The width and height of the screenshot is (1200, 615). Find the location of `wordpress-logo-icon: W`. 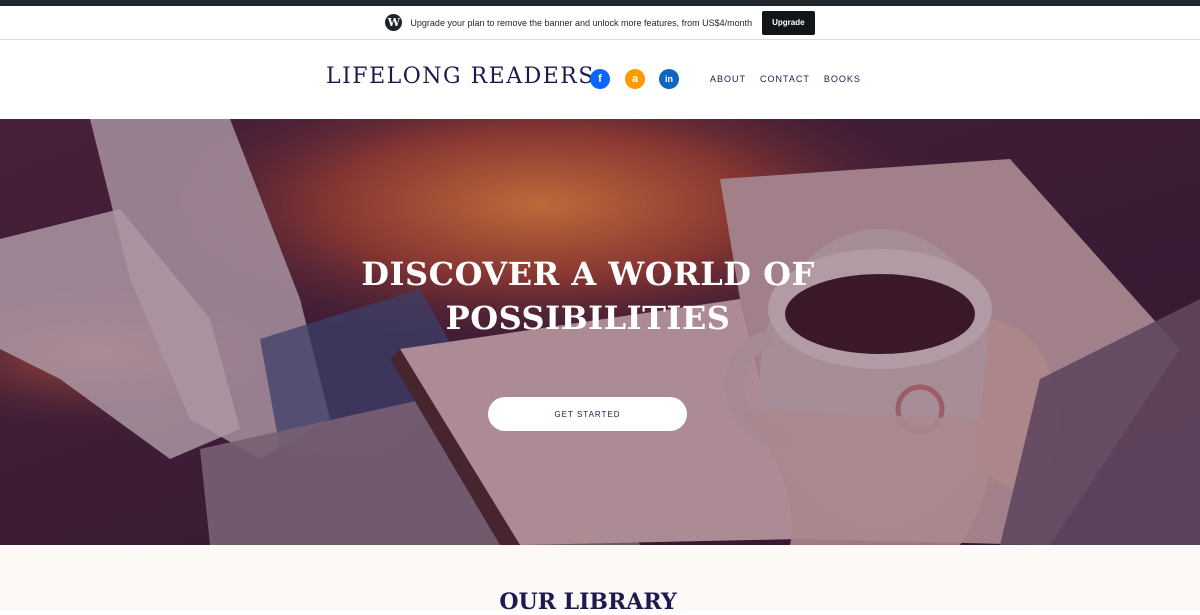

wordpress-logo-icon: W is located at coordinates (394, 22).